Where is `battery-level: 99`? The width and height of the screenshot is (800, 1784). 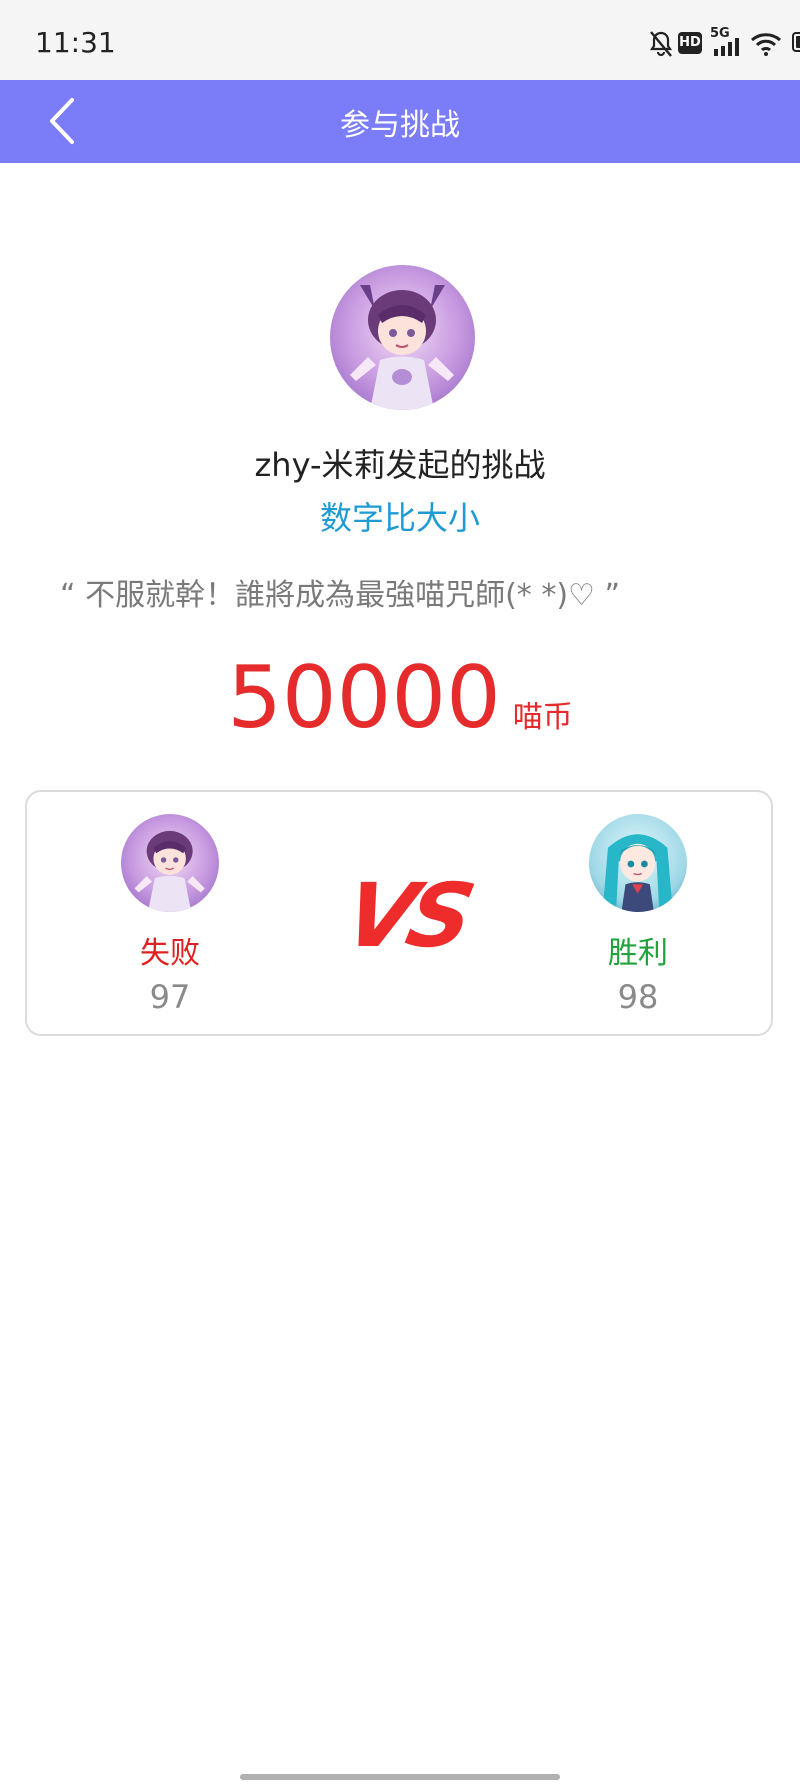
battery-level: 99 is located at coordinates (798, 42).